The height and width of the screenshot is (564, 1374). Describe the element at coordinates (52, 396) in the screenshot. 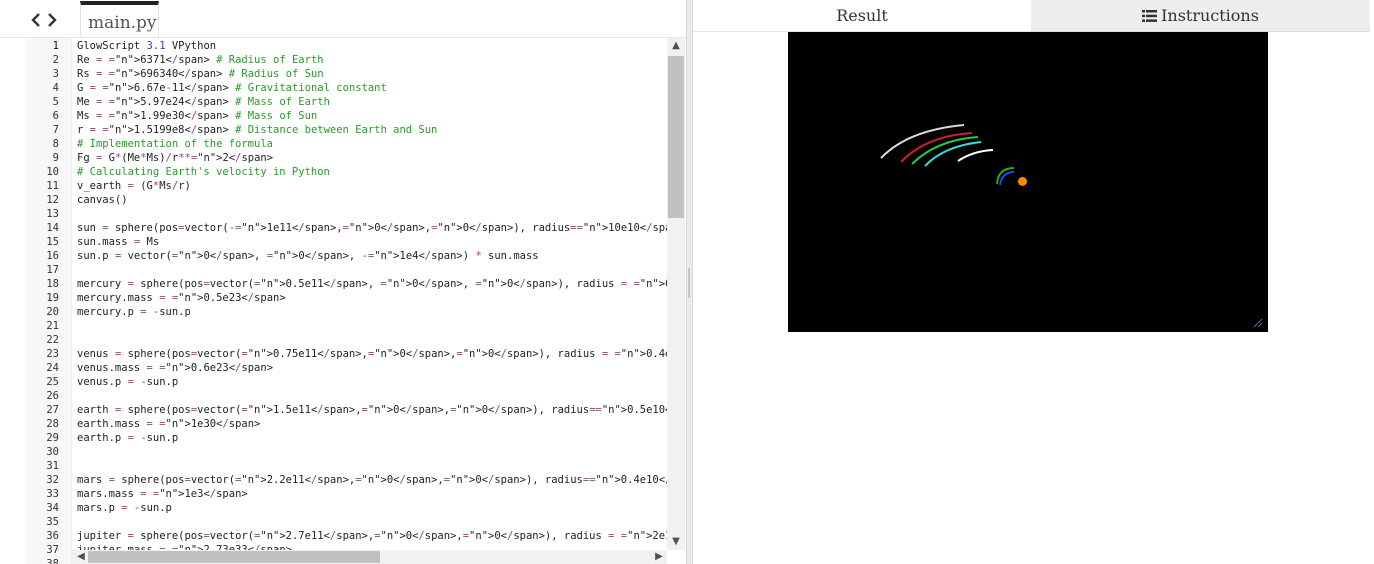

I see `line-number: 26` at that location.